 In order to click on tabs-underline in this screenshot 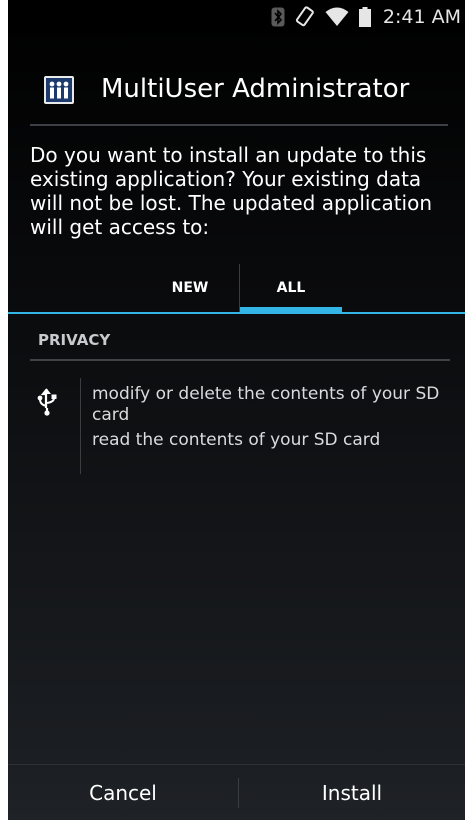, I will do `click(236, 313)`.